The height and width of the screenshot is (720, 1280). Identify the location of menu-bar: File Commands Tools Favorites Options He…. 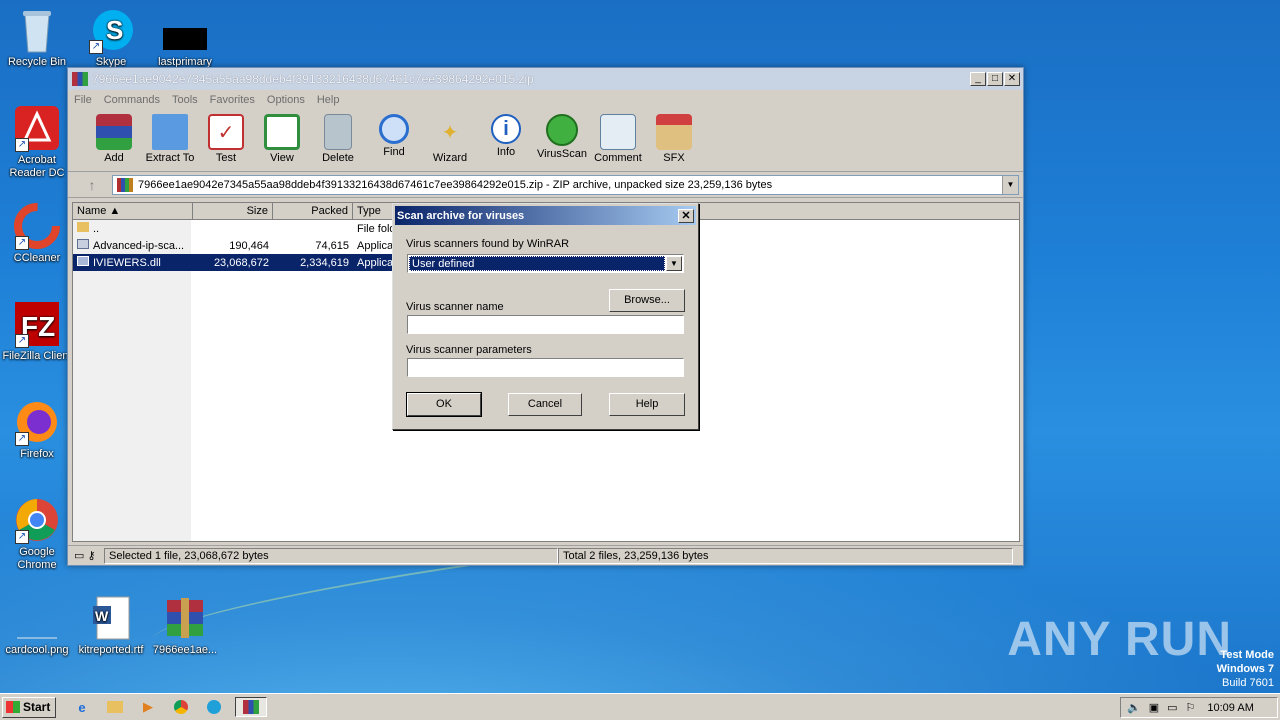
(545, 100).